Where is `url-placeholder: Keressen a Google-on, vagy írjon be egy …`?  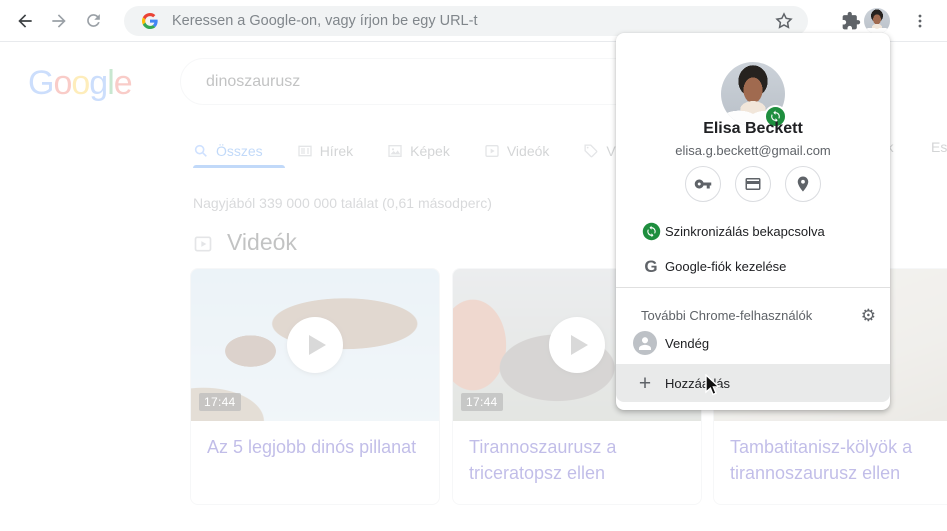
url-placeholder: Keressen a Google-on, vagy írjon be egy … is located at coordinates (325, 21).